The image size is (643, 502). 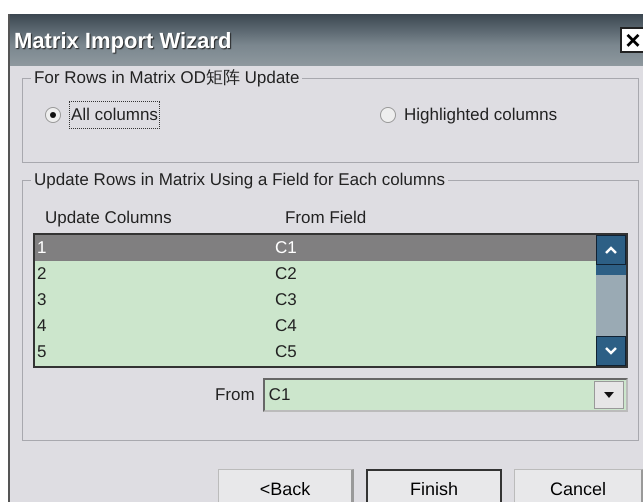 What do you see at coordinates (315, 325) in the screenshot?
I see `list-row: 4 C4` at bounding box center [315, 325].